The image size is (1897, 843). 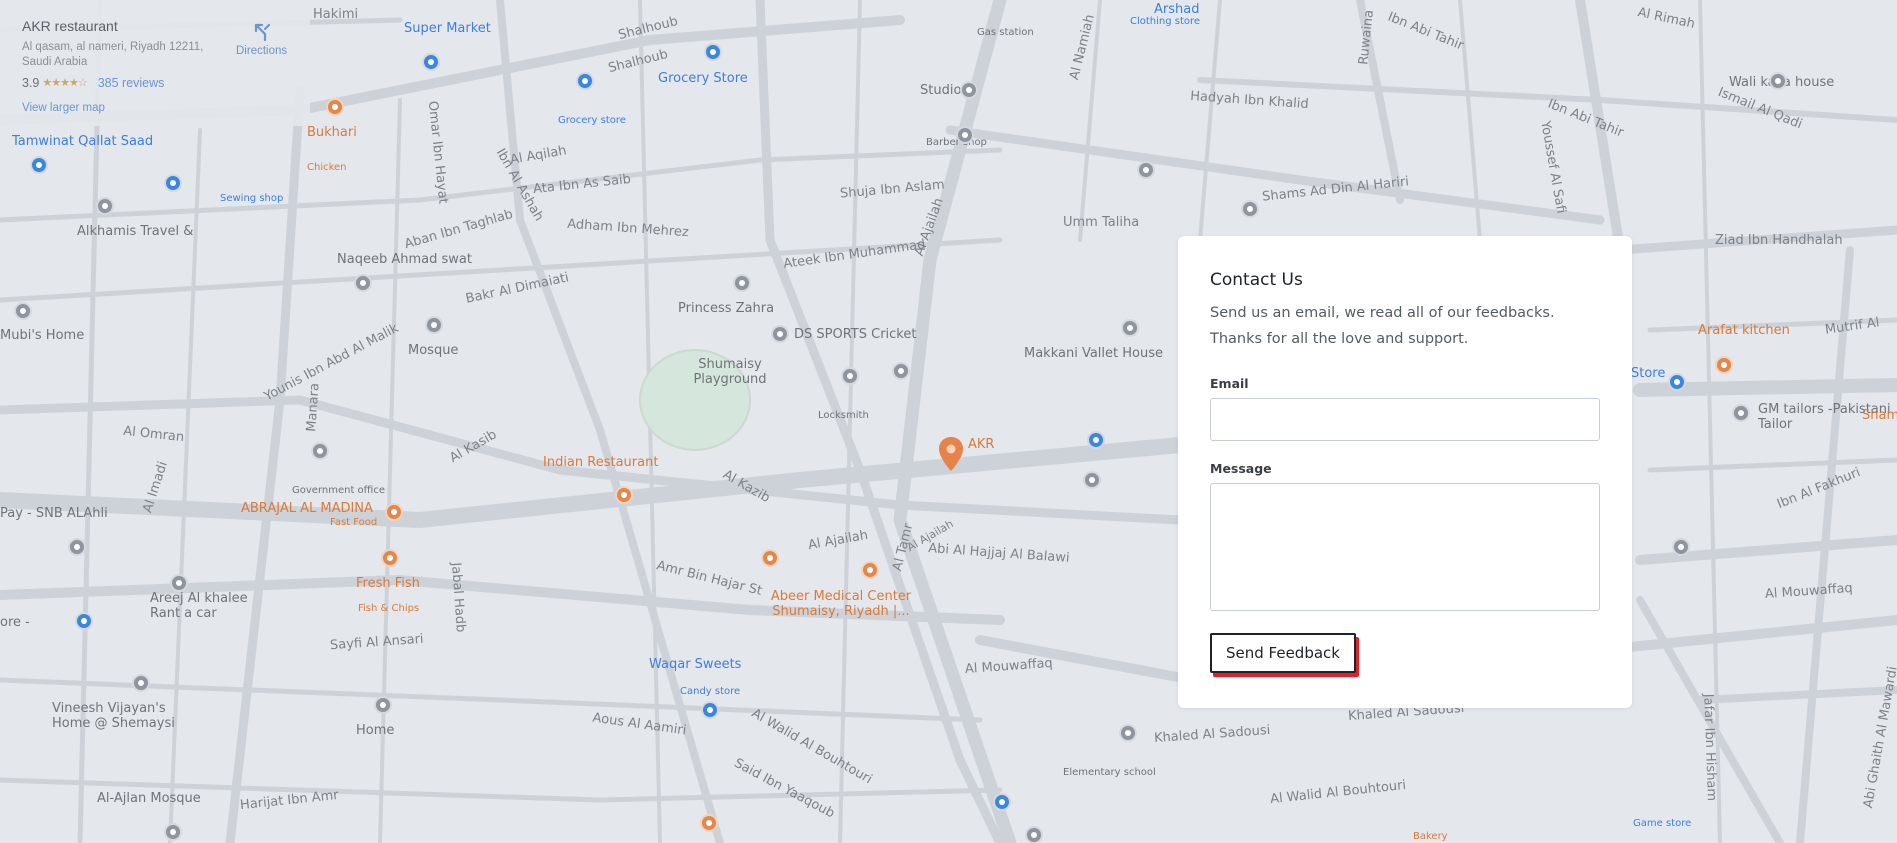 What do you see at coordinates (31, 82) in the screenshot?
I see `rating-value: 3.9` at bounding box center [31, 82].